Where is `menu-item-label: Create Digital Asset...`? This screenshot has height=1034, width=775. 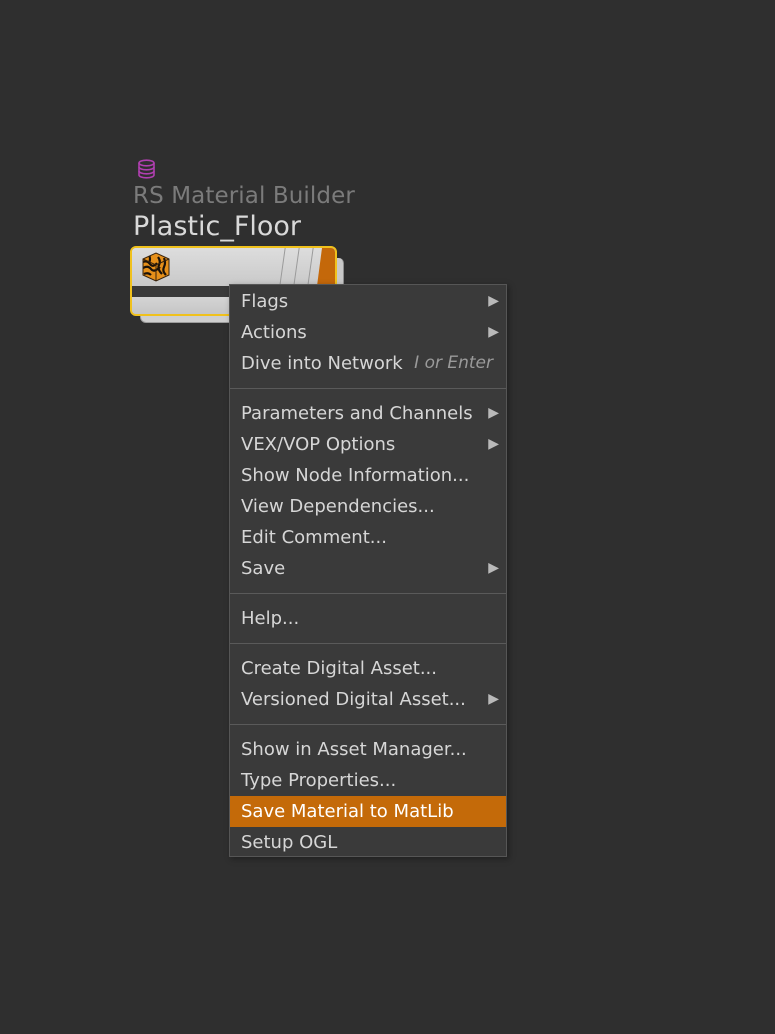 menu-item-label: Create Digital Asset... is located at coordinates (339, 668).